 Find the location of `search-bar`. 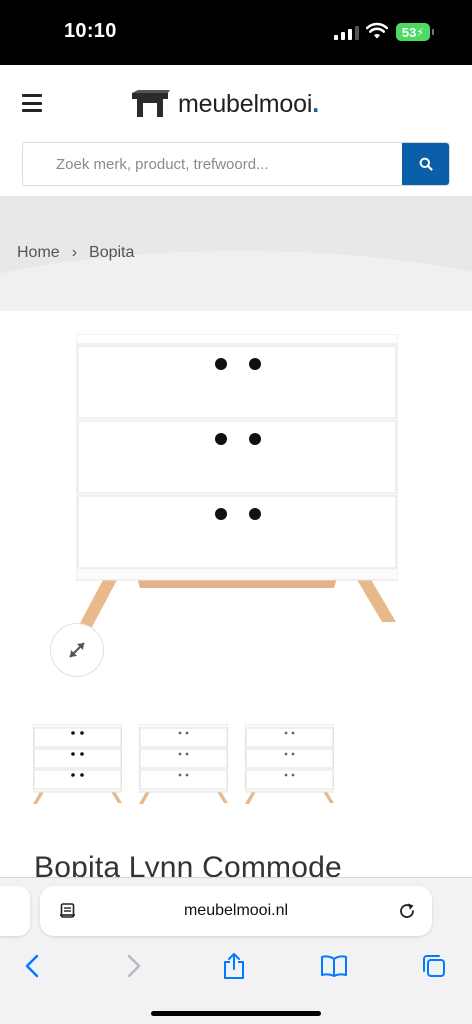

search-bar is located at coordinates (236, 164).